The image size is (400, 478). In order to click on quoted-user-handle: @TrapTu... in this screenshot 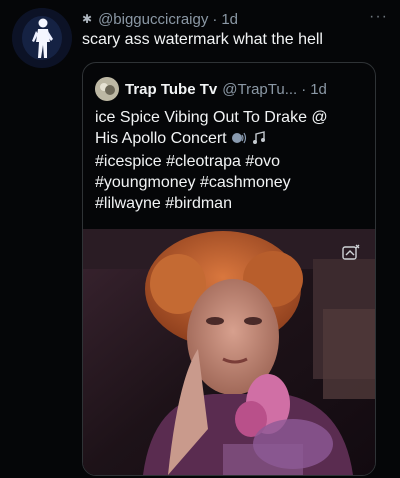, I will do `click(259, 89)`.